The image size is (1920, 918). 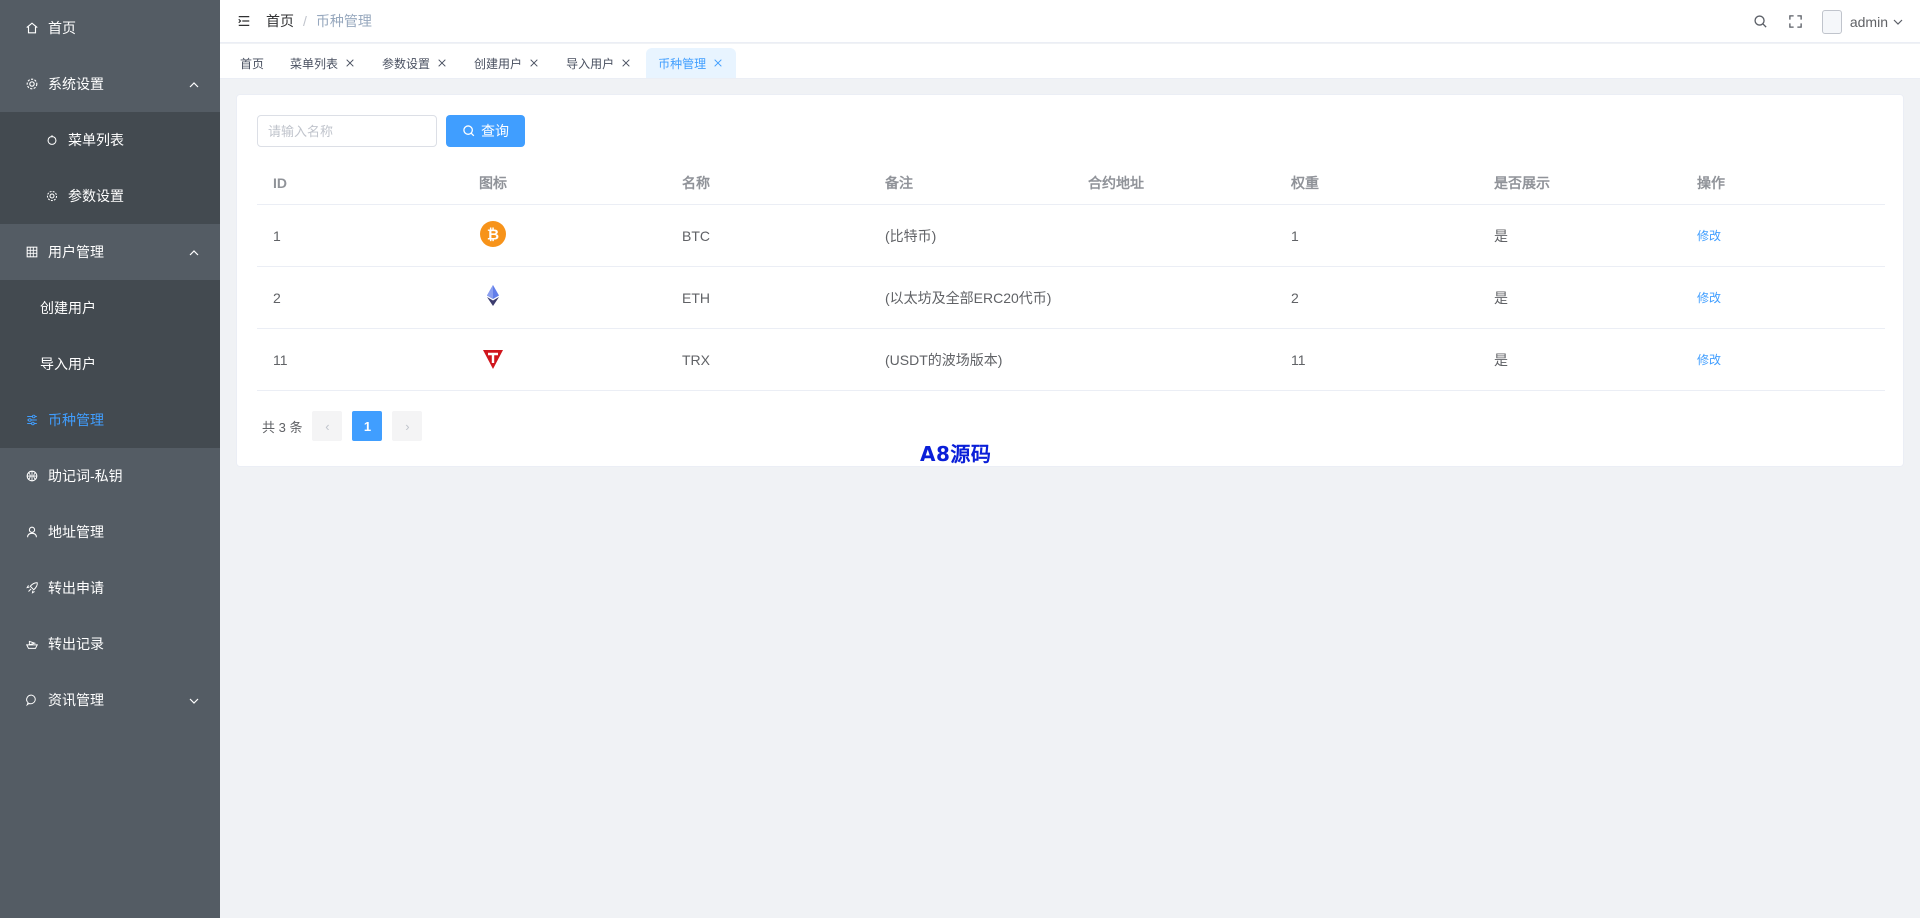 I want to click on settings-icon, so click(x=52, y=196).